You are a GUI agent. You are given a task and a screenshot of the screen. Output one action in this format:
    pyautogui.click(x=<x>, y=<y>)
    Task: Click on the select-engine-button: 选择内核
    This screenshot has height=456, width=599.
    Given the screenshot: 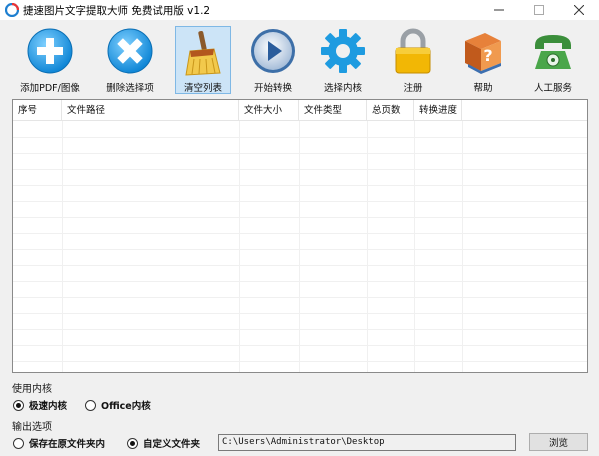 What is the action you would take?
    pyautogui.click(x=343, y=59)
    